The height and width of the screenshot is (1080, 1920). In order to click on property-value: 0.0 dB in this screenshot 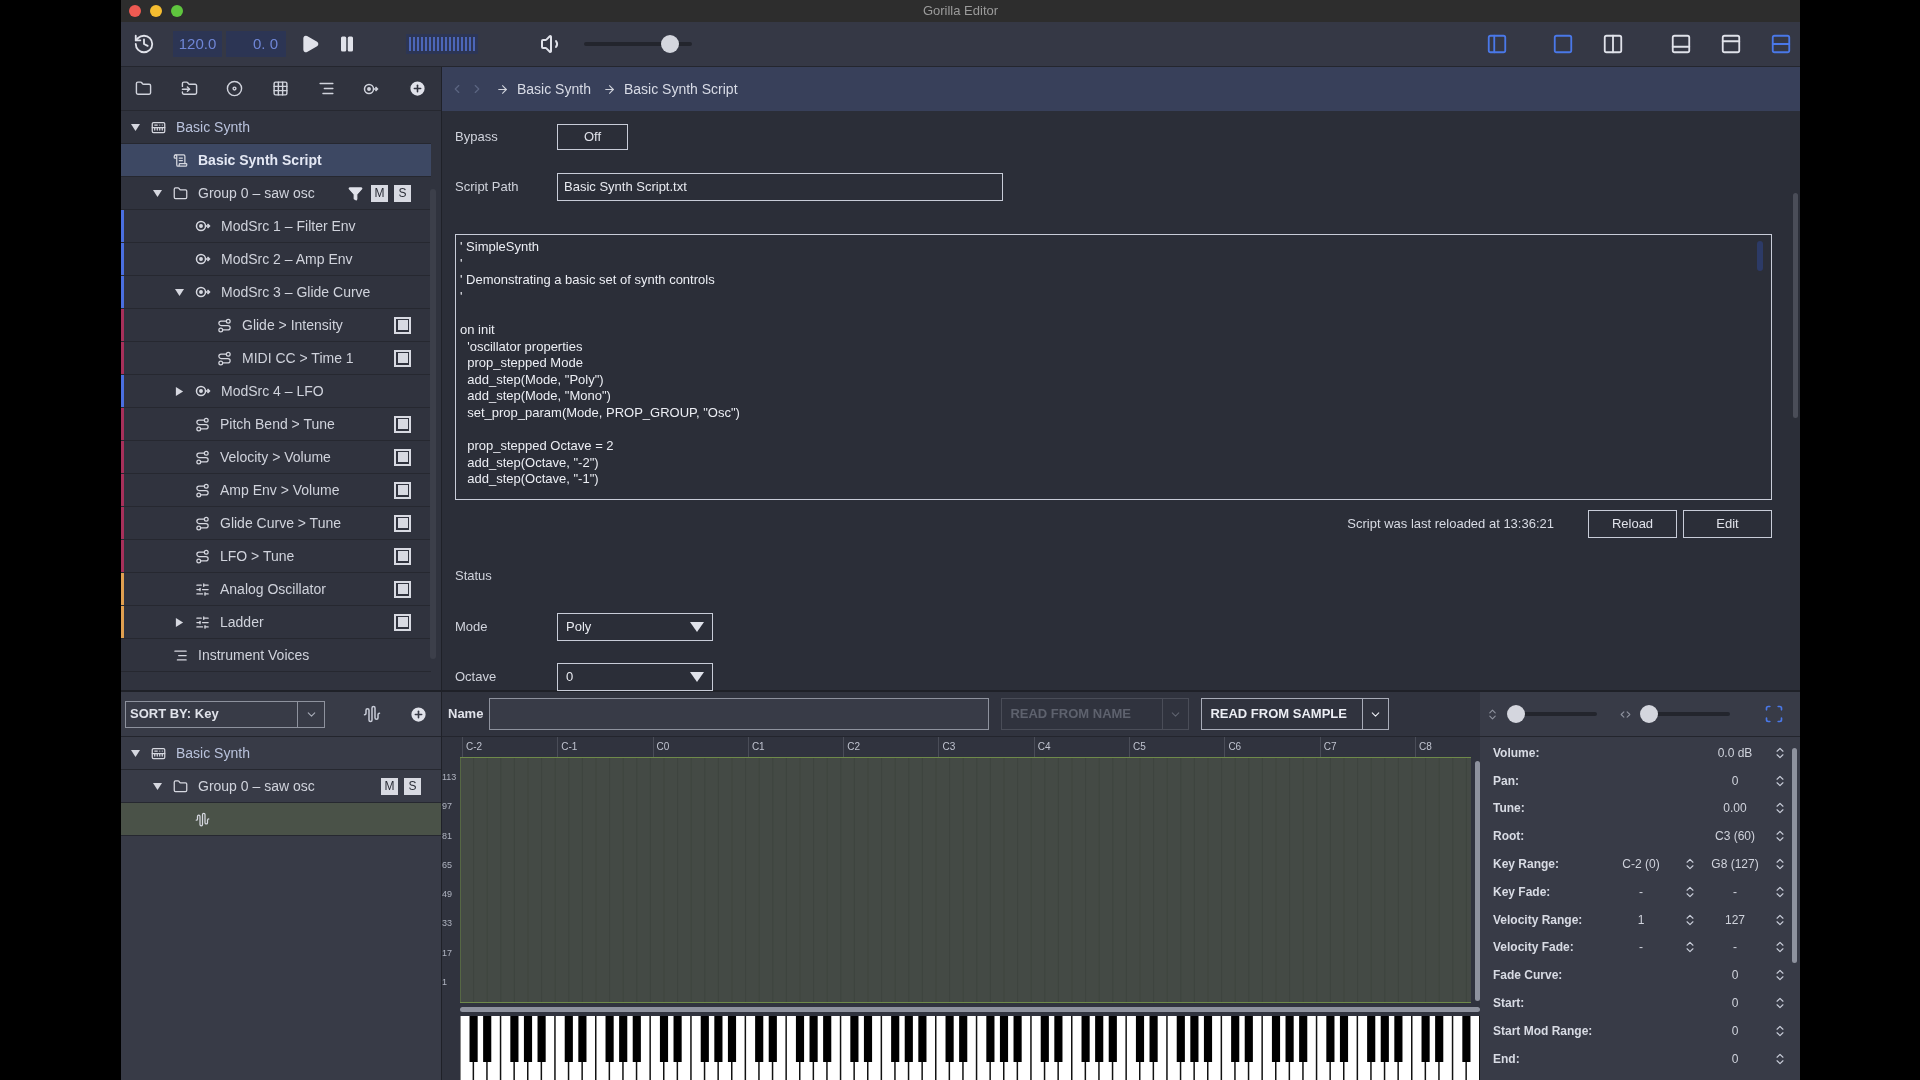, I will do `click(1735, 752)`.